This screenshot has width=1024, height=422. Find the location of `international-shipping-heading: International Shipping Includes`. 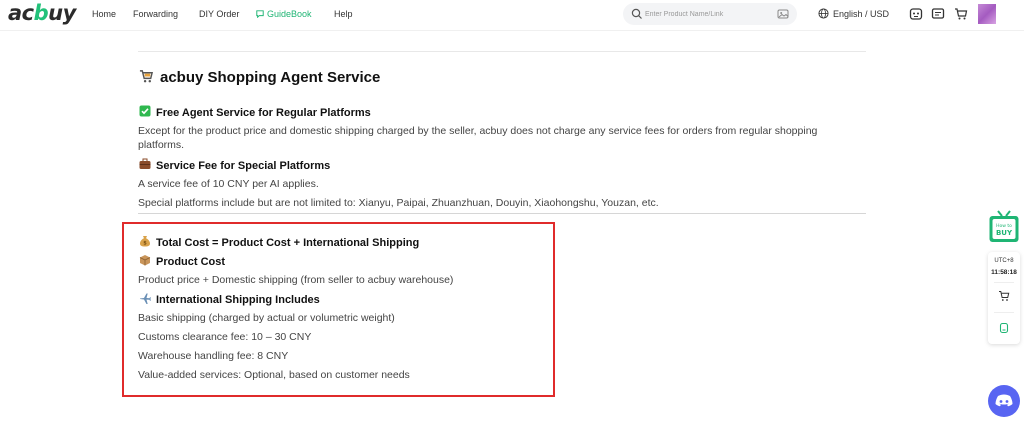

international-shipping-heading: International Shipping Includes is located at coordinates (229, 299).